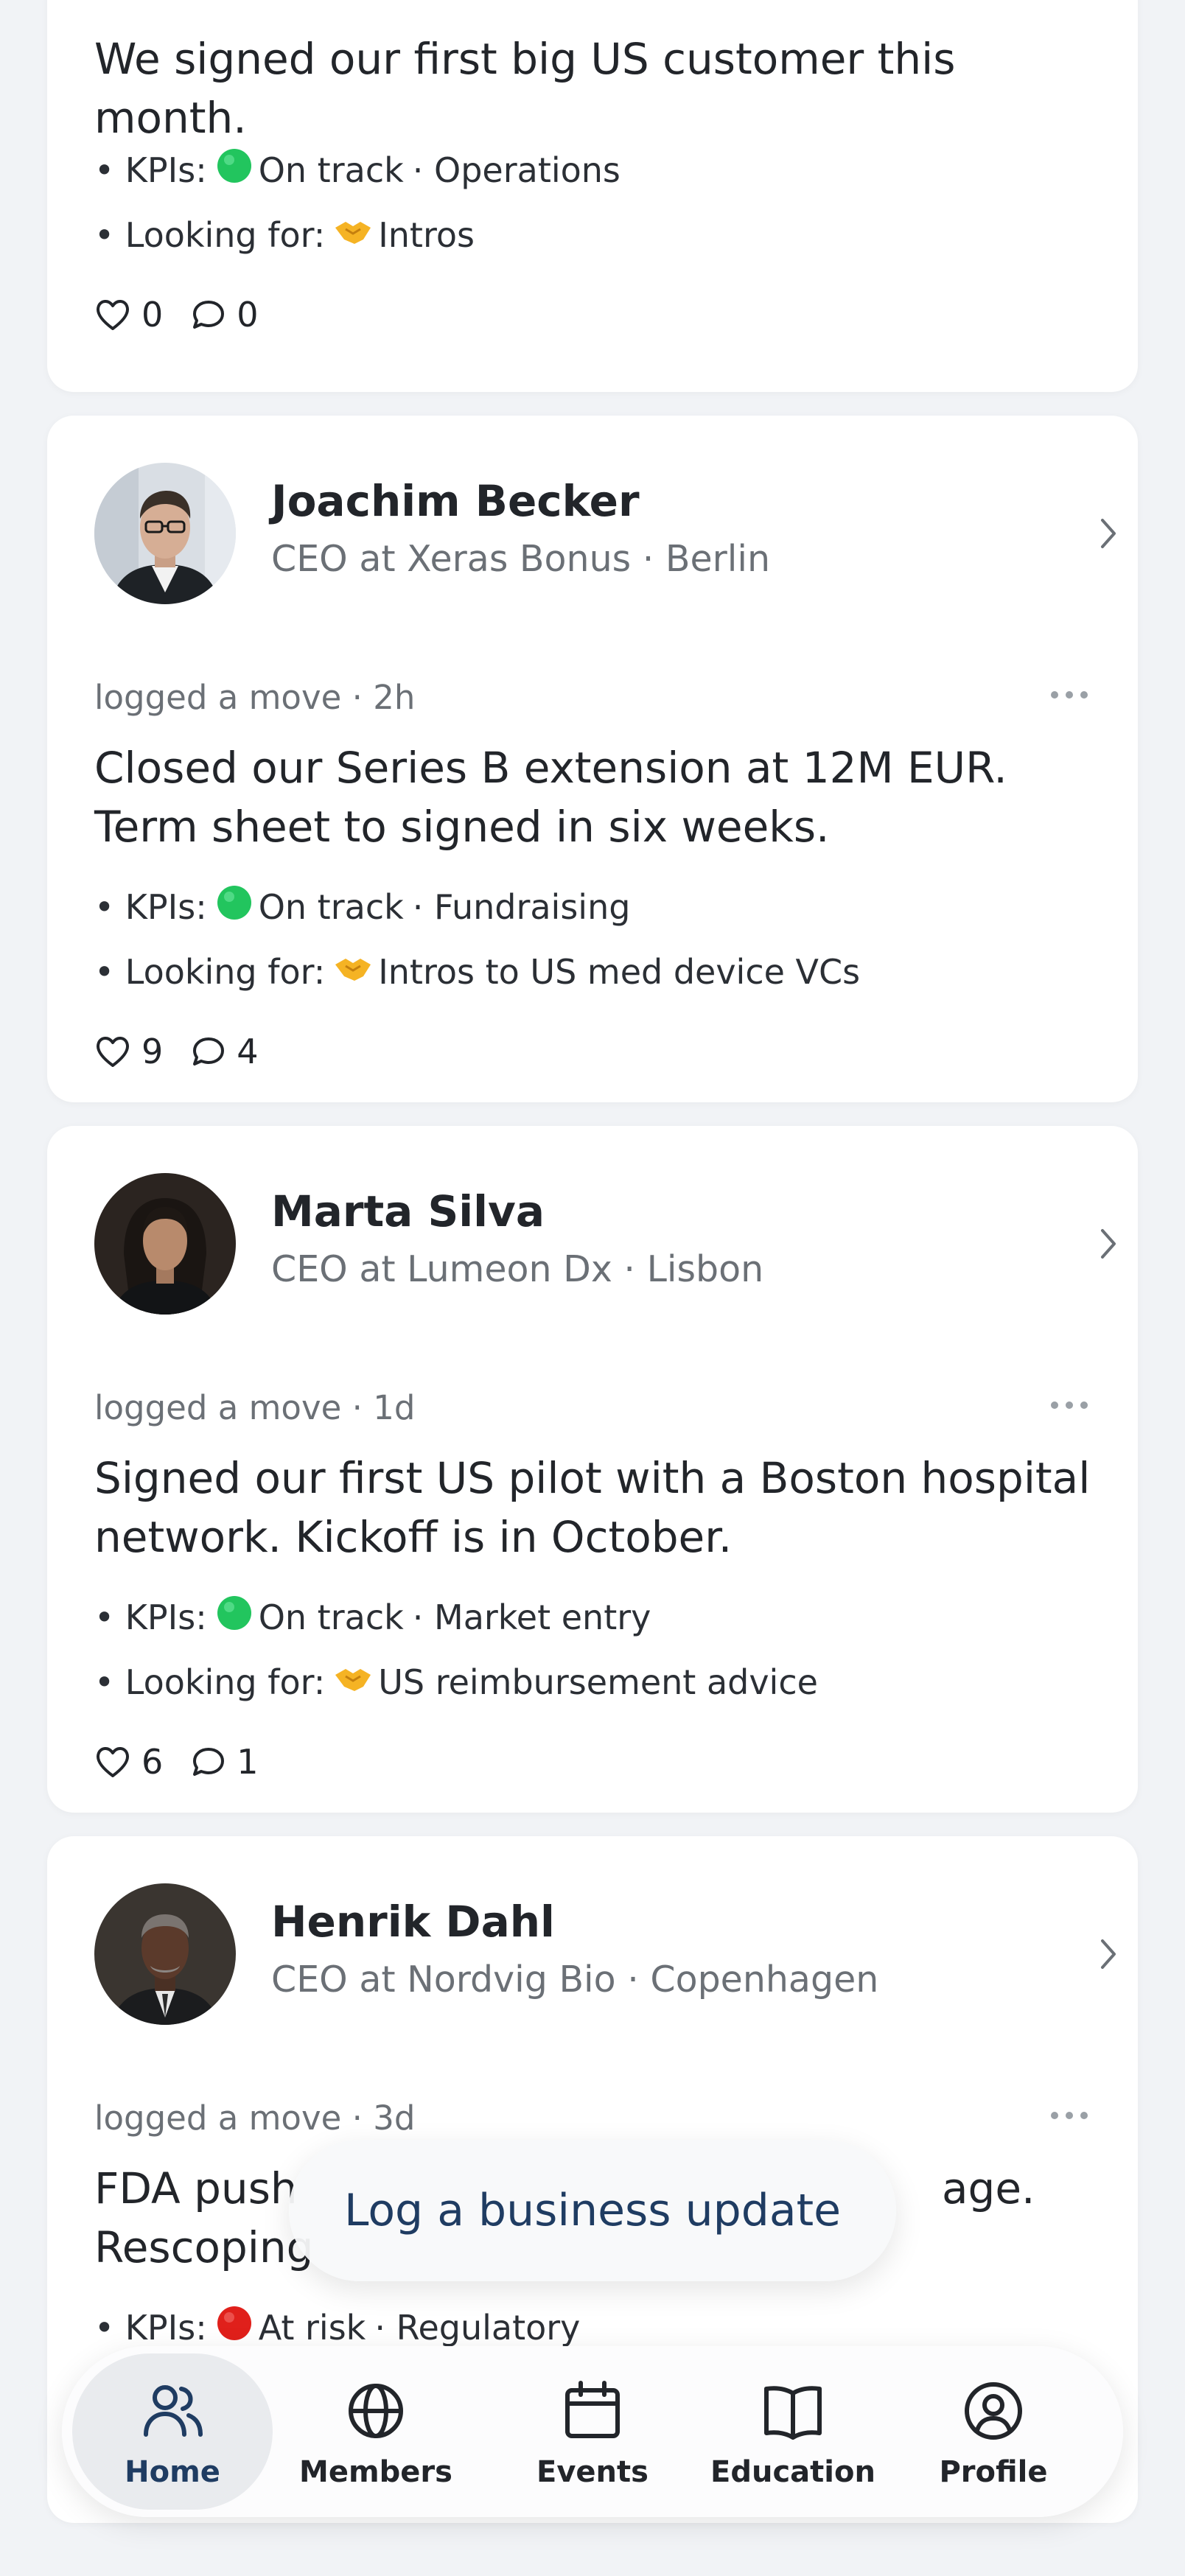 The width and height of the screenshot is (1185, 2576). Describe the element at coordinates (152, 315) in the screenshot. I see `like-count: 0` at that location.